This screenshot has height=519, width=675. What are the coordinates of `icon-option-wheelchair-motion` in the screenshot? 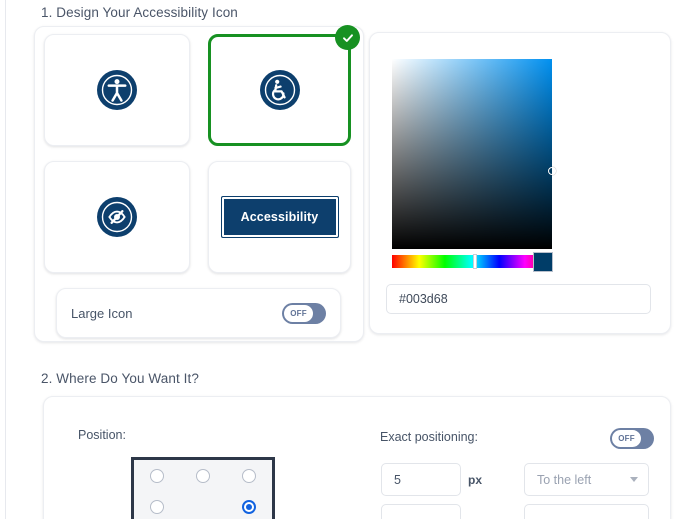 It's located at (284, 85).